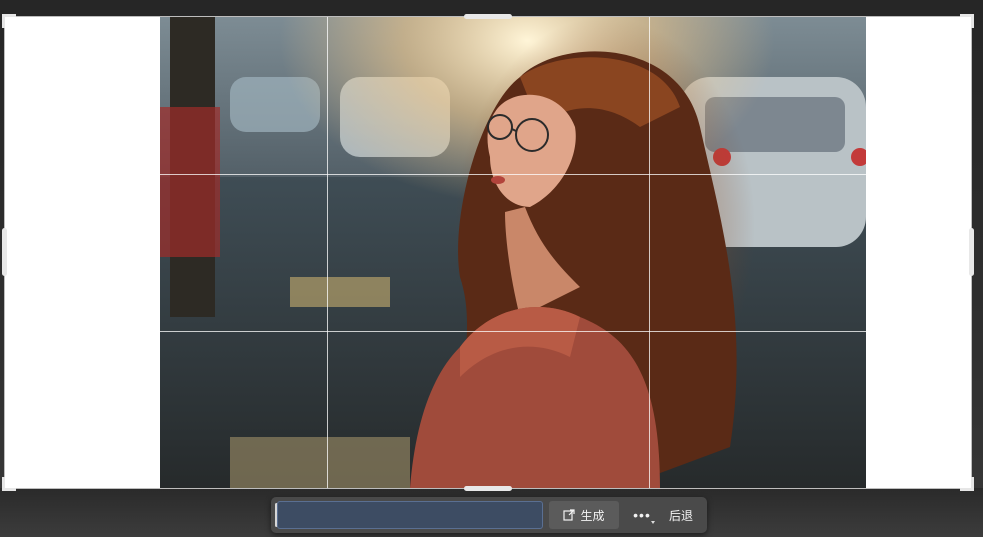  I want to click on prompt-input, so click(410, 515).